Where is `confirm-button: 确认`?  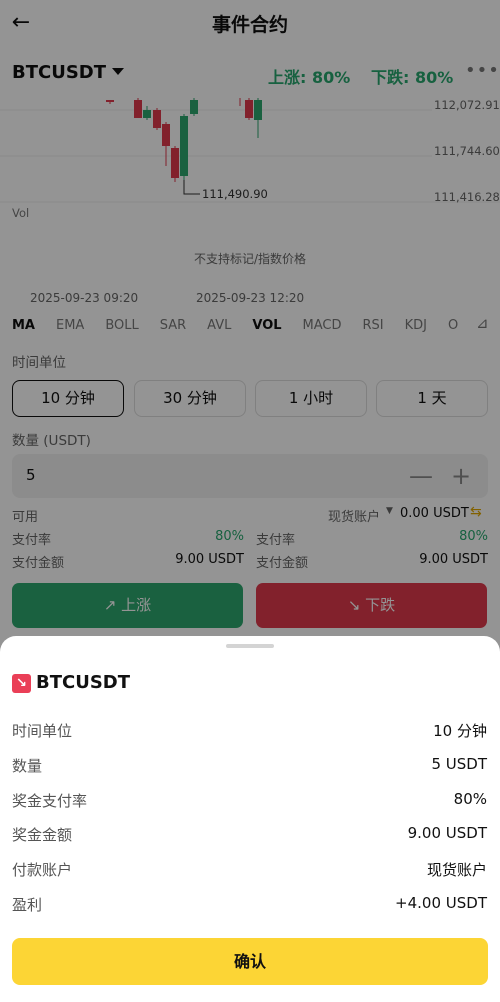 confirm-button: 确认 is located at coordinates (250, 961).